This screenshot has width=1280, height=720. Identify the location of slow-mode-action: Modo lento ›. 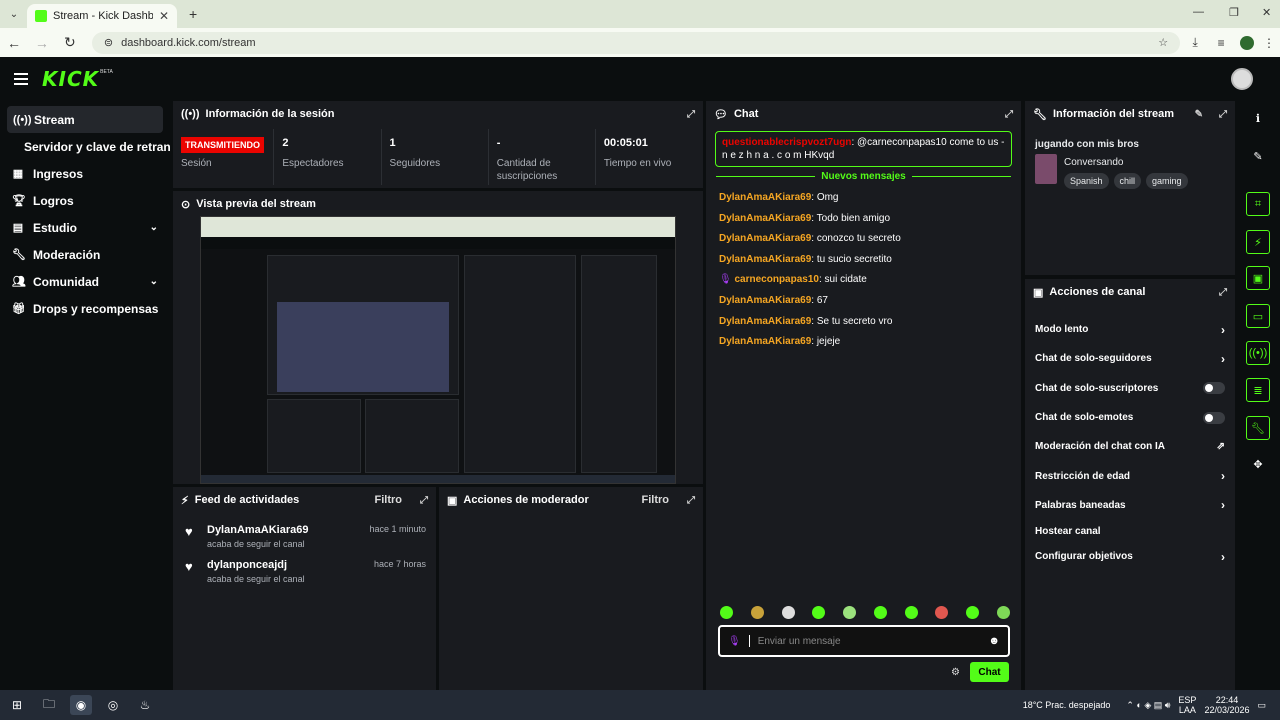
(1130, 329).